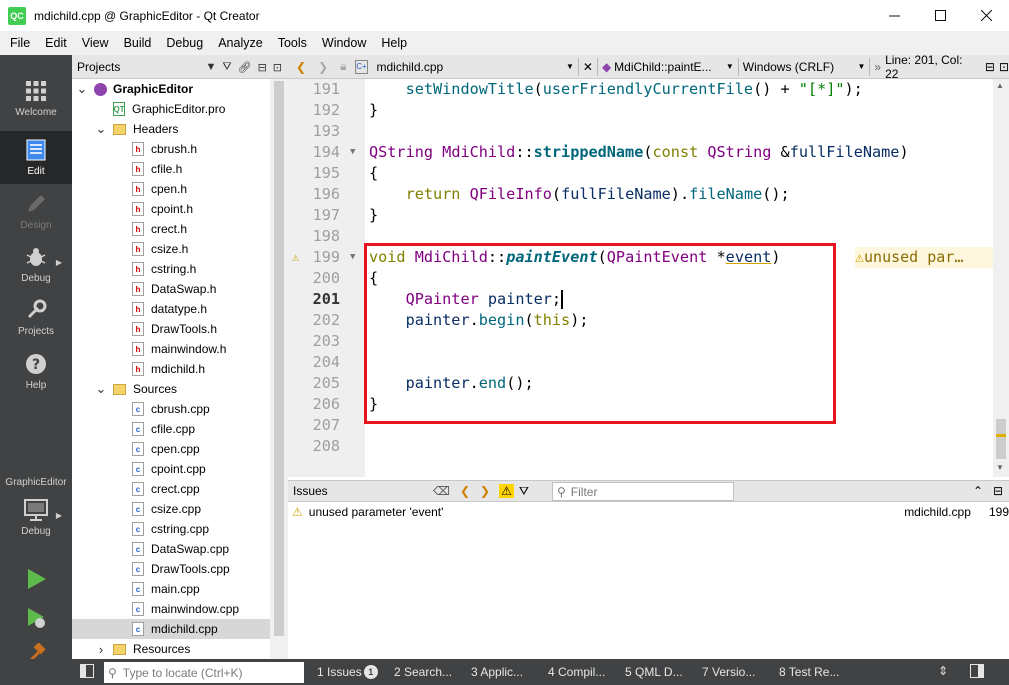 The image size is (1009, 685). Describe the element at coordinates (93, 43) in the screenshot. I see `menu-view: View` at that location.